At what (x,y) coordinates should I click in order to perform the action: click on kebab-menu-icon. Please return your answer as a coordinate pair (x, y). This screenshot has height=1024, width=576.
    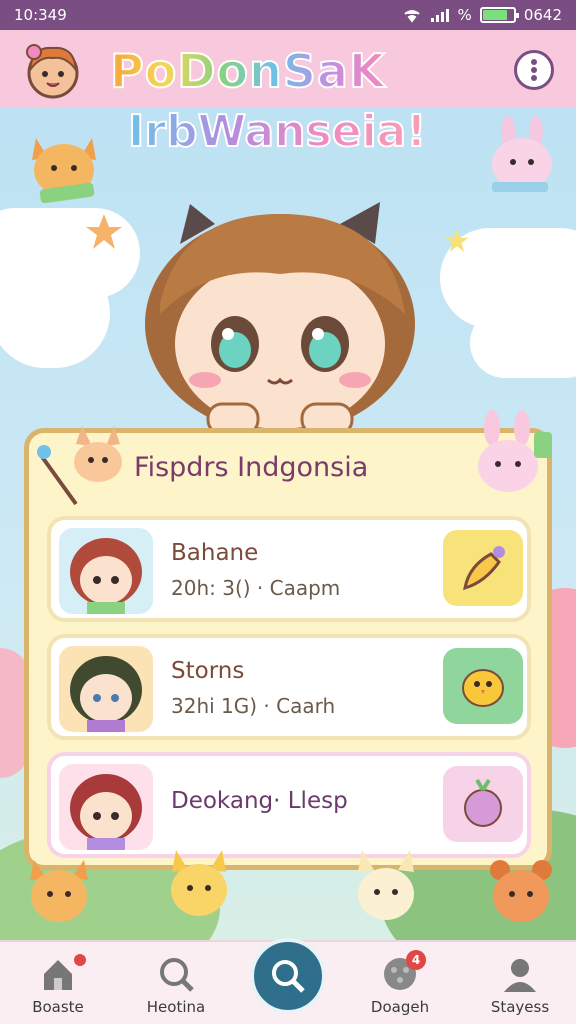
    Looking at the image, I should click on (534, 70).